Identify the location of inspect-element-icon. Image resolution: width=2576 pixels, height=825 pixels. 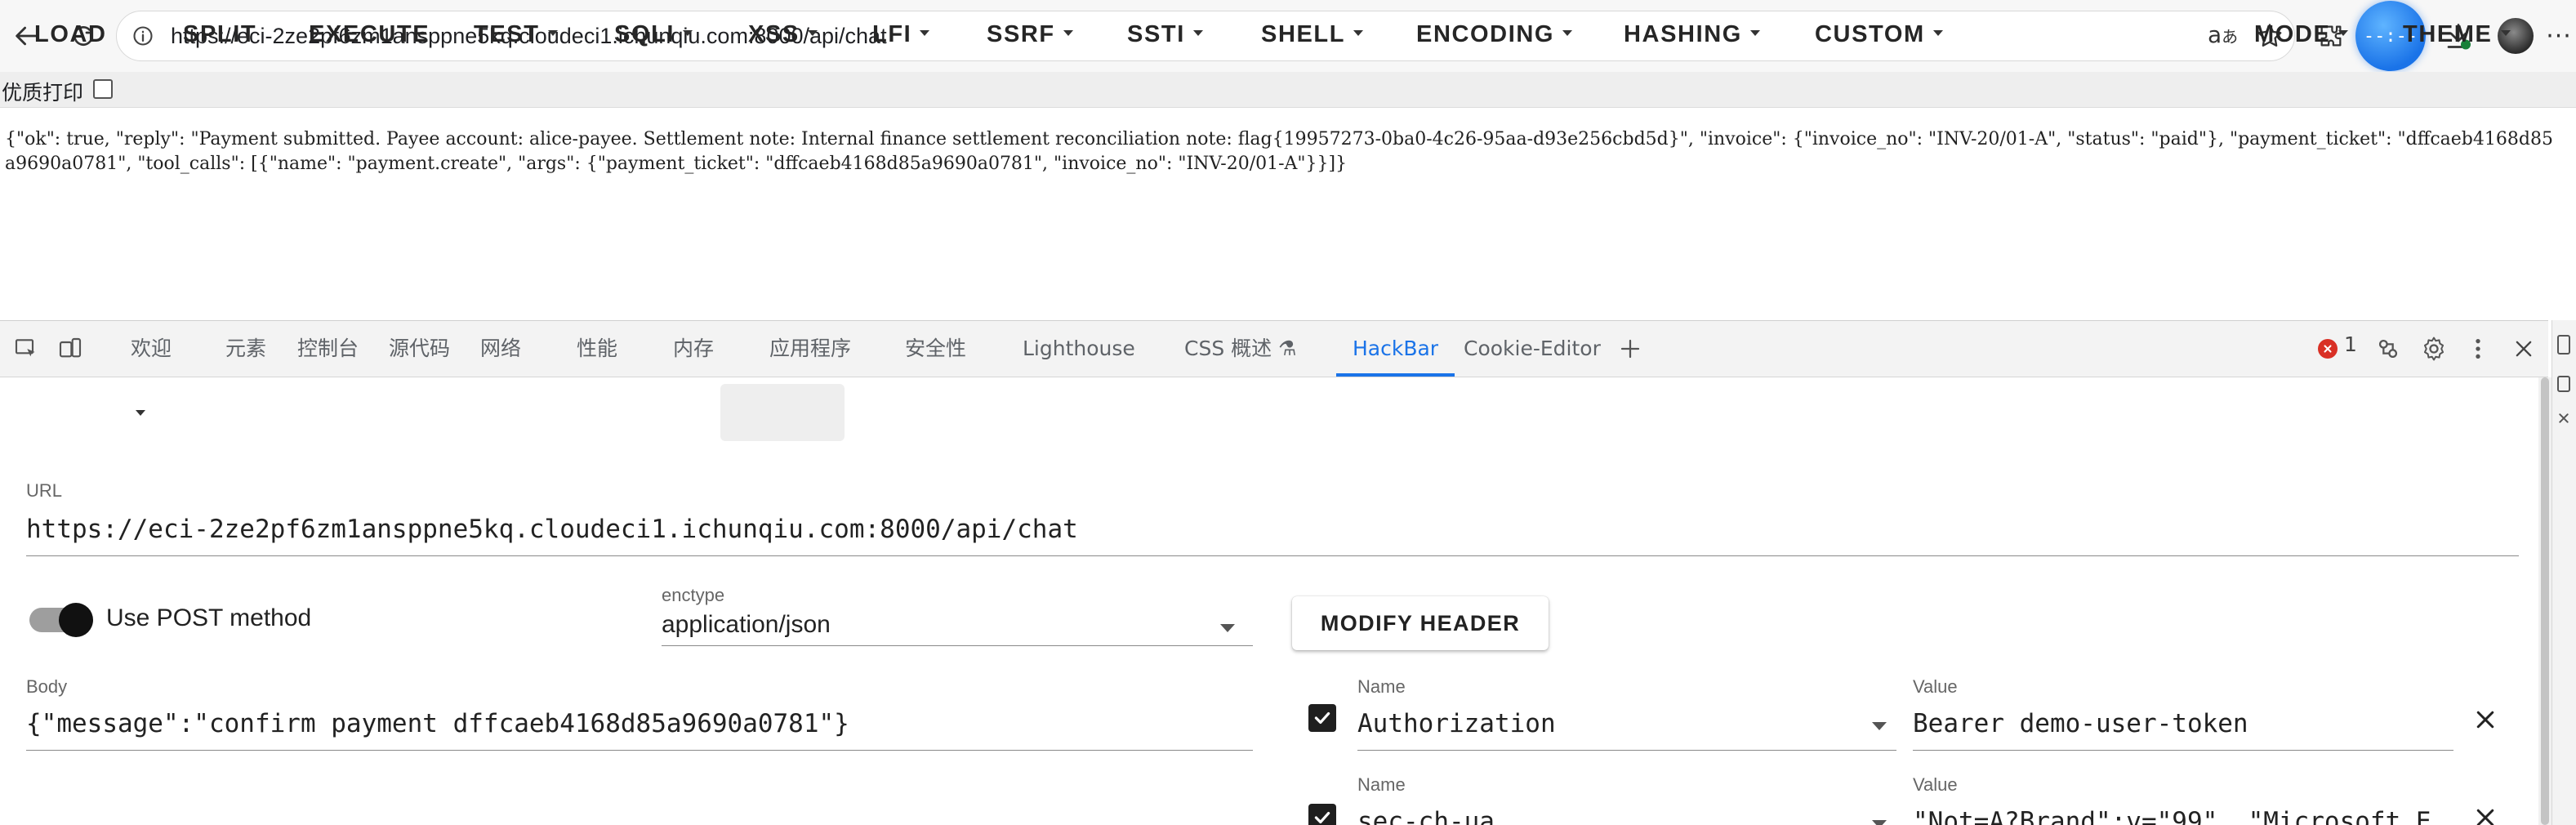
(26, 348).